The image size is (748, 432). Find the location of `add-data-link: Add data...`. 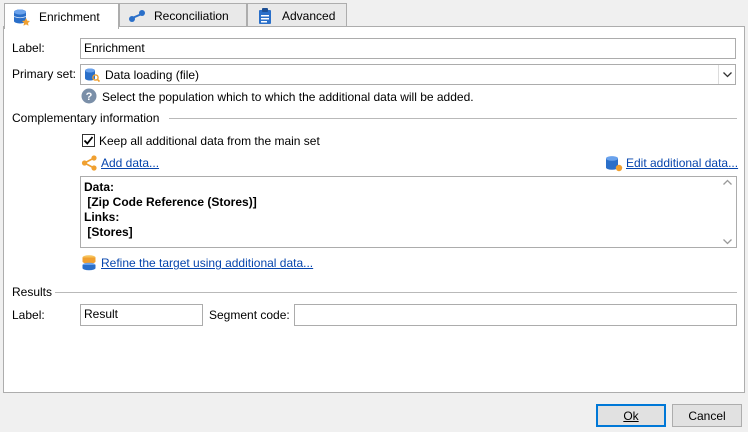

add-data-link: Add data... is located at coordinates (130, 163).